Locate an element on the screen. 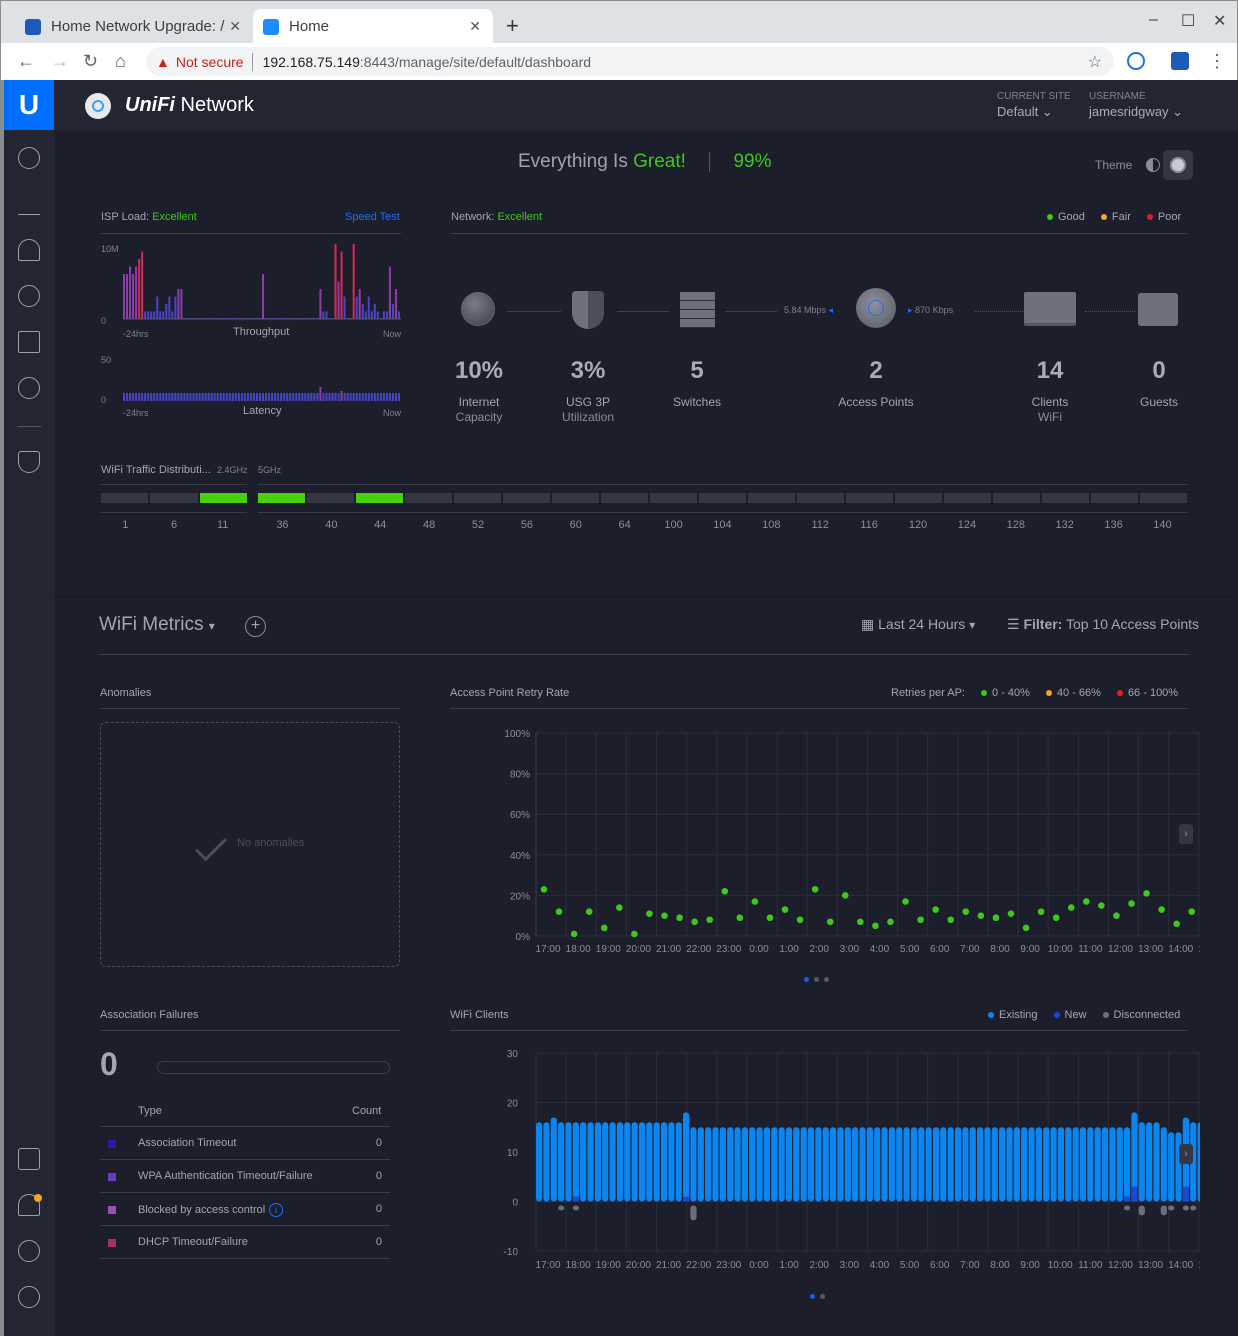 The width and height of the screenshot is (1238, 1336). clients-icon is located at coordinates (29, 342).